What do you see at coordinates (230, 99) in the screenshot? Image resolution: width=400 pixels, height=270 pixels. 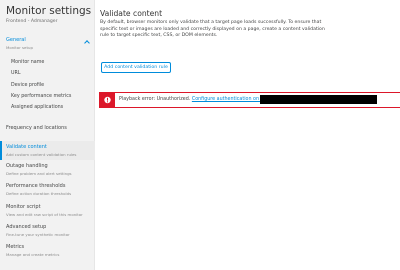 I see `configure-authentication-link: Configure authentication on site` at bounding box center [230, 99].